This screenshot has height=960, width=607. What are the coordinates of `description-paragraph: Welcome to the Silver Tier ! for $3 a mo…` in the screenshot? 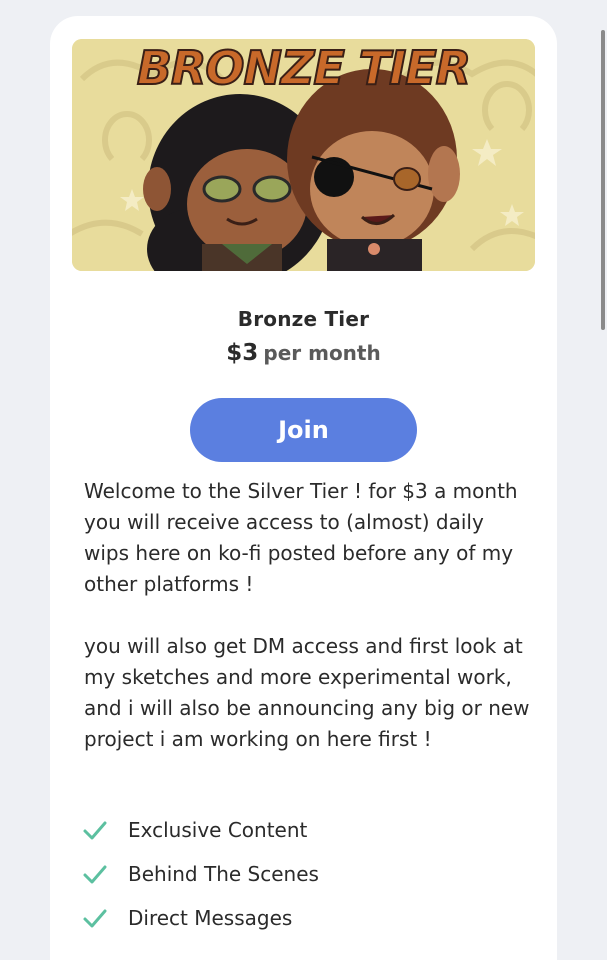 It's located at (301, 537).